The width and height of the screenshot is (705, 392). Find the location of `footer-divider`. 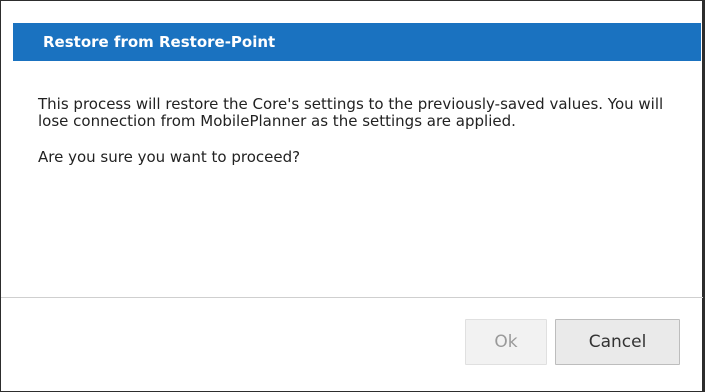

footer-divider is located at coordinates (352, 297).